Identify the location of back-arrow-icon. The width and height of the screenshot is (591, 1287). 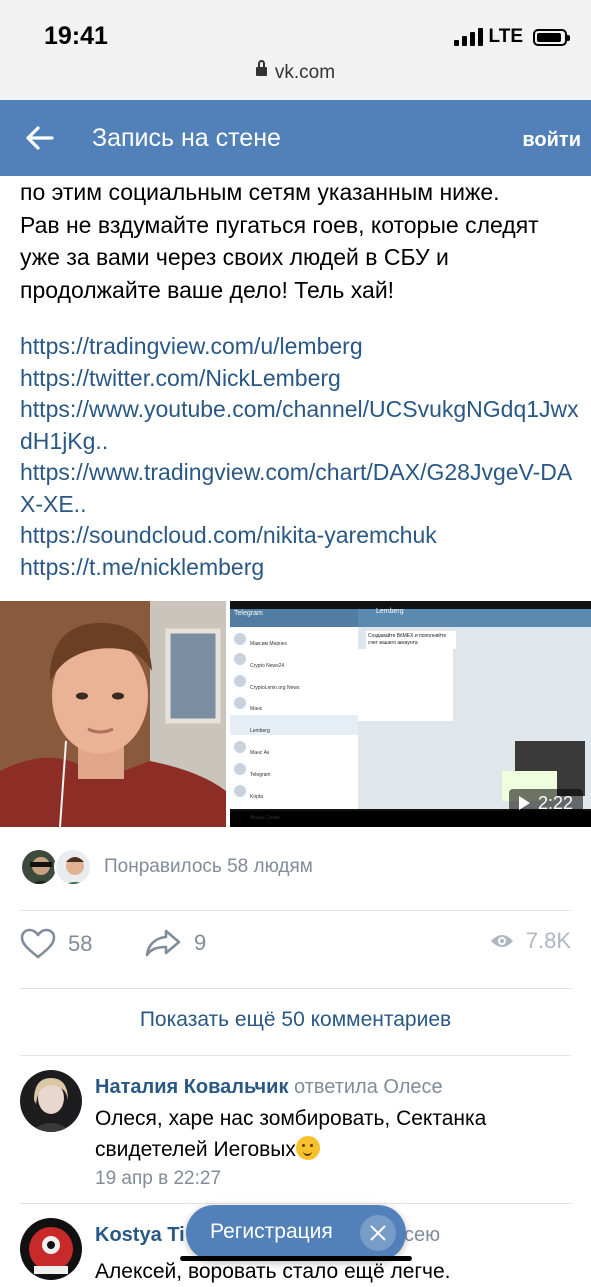
(40, 138).